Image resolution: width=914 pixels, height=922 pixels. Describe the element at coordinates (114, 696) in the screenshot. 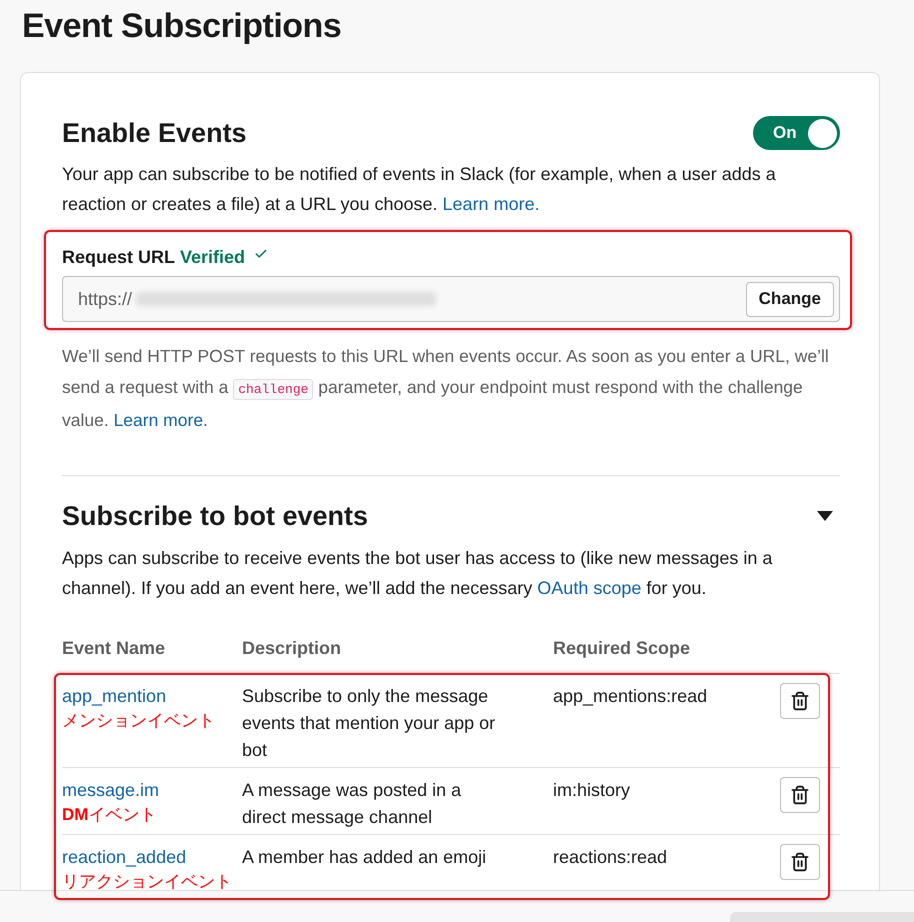

I see `event-name-link: app_mention` at that location.